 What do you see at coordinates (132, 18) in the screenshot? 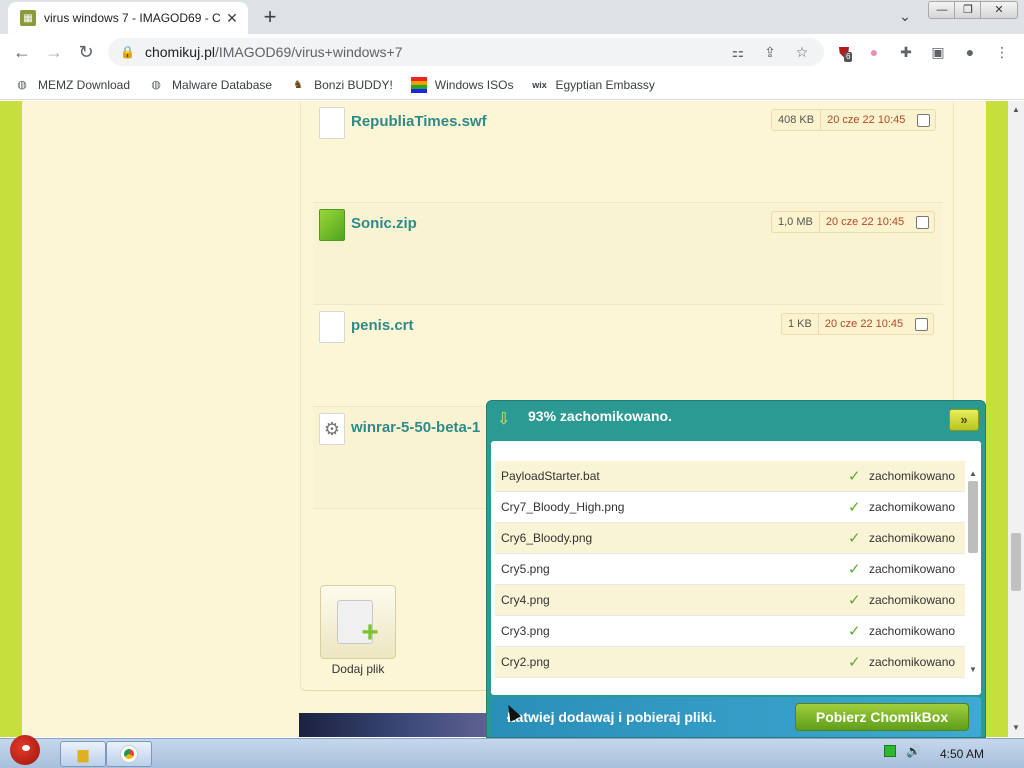
I see `tab-title: virus windows 7 - IMAGOD69 - C` at bounding box center [132, 18].